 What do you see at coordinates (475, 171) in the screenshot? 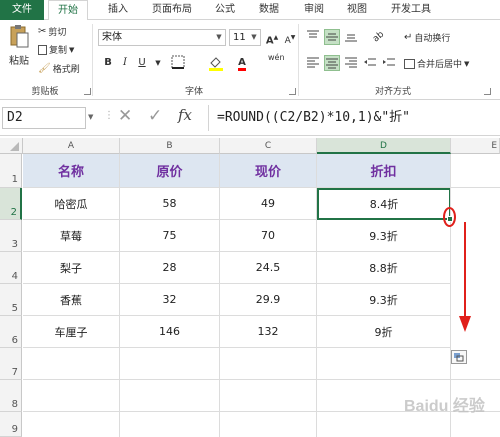
I see `empty-cell` at bounding box center [475, 171].